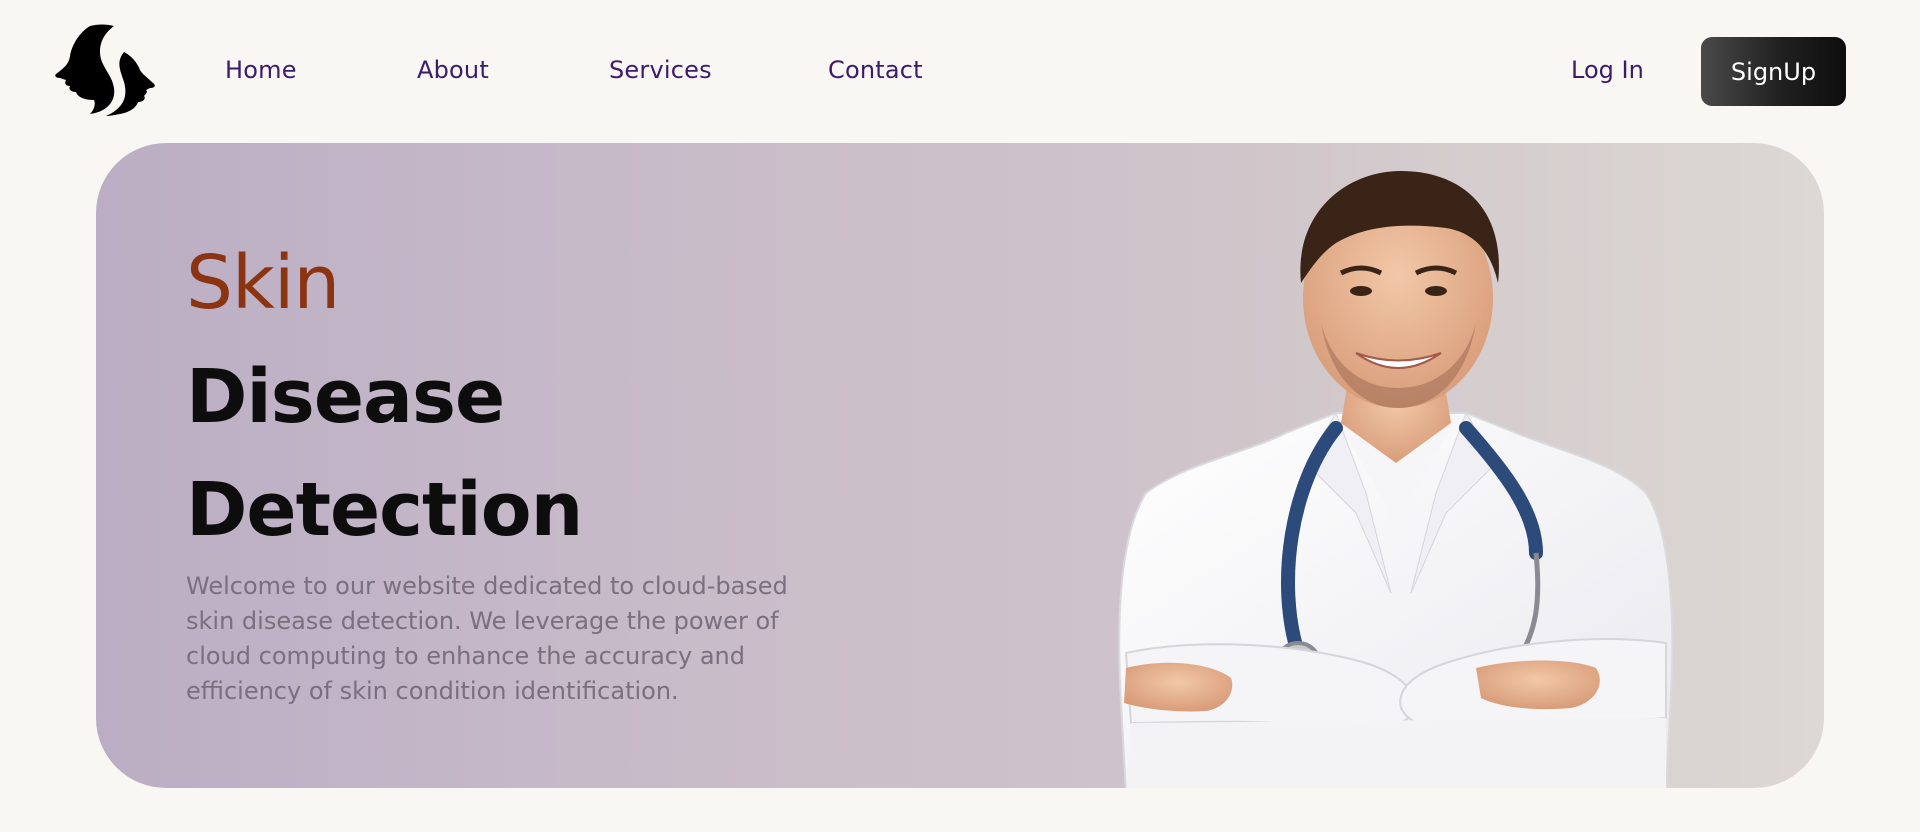 The width and height of the screenshot is (1920, 832). Describe the element at coordinates (1773, 71) in the screenshot. I see `signup-button: SignUp` at that location.